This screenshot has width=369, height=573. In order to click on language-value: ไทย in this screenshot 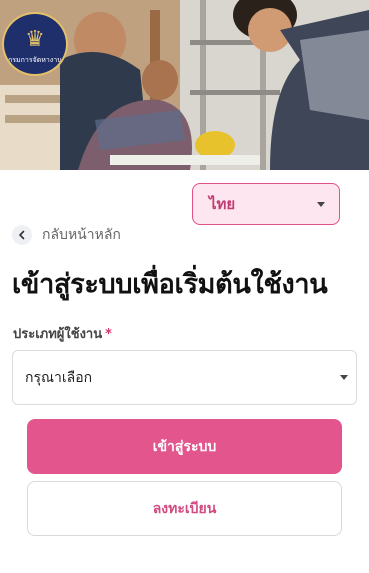, I will do `click(222, 204)`.